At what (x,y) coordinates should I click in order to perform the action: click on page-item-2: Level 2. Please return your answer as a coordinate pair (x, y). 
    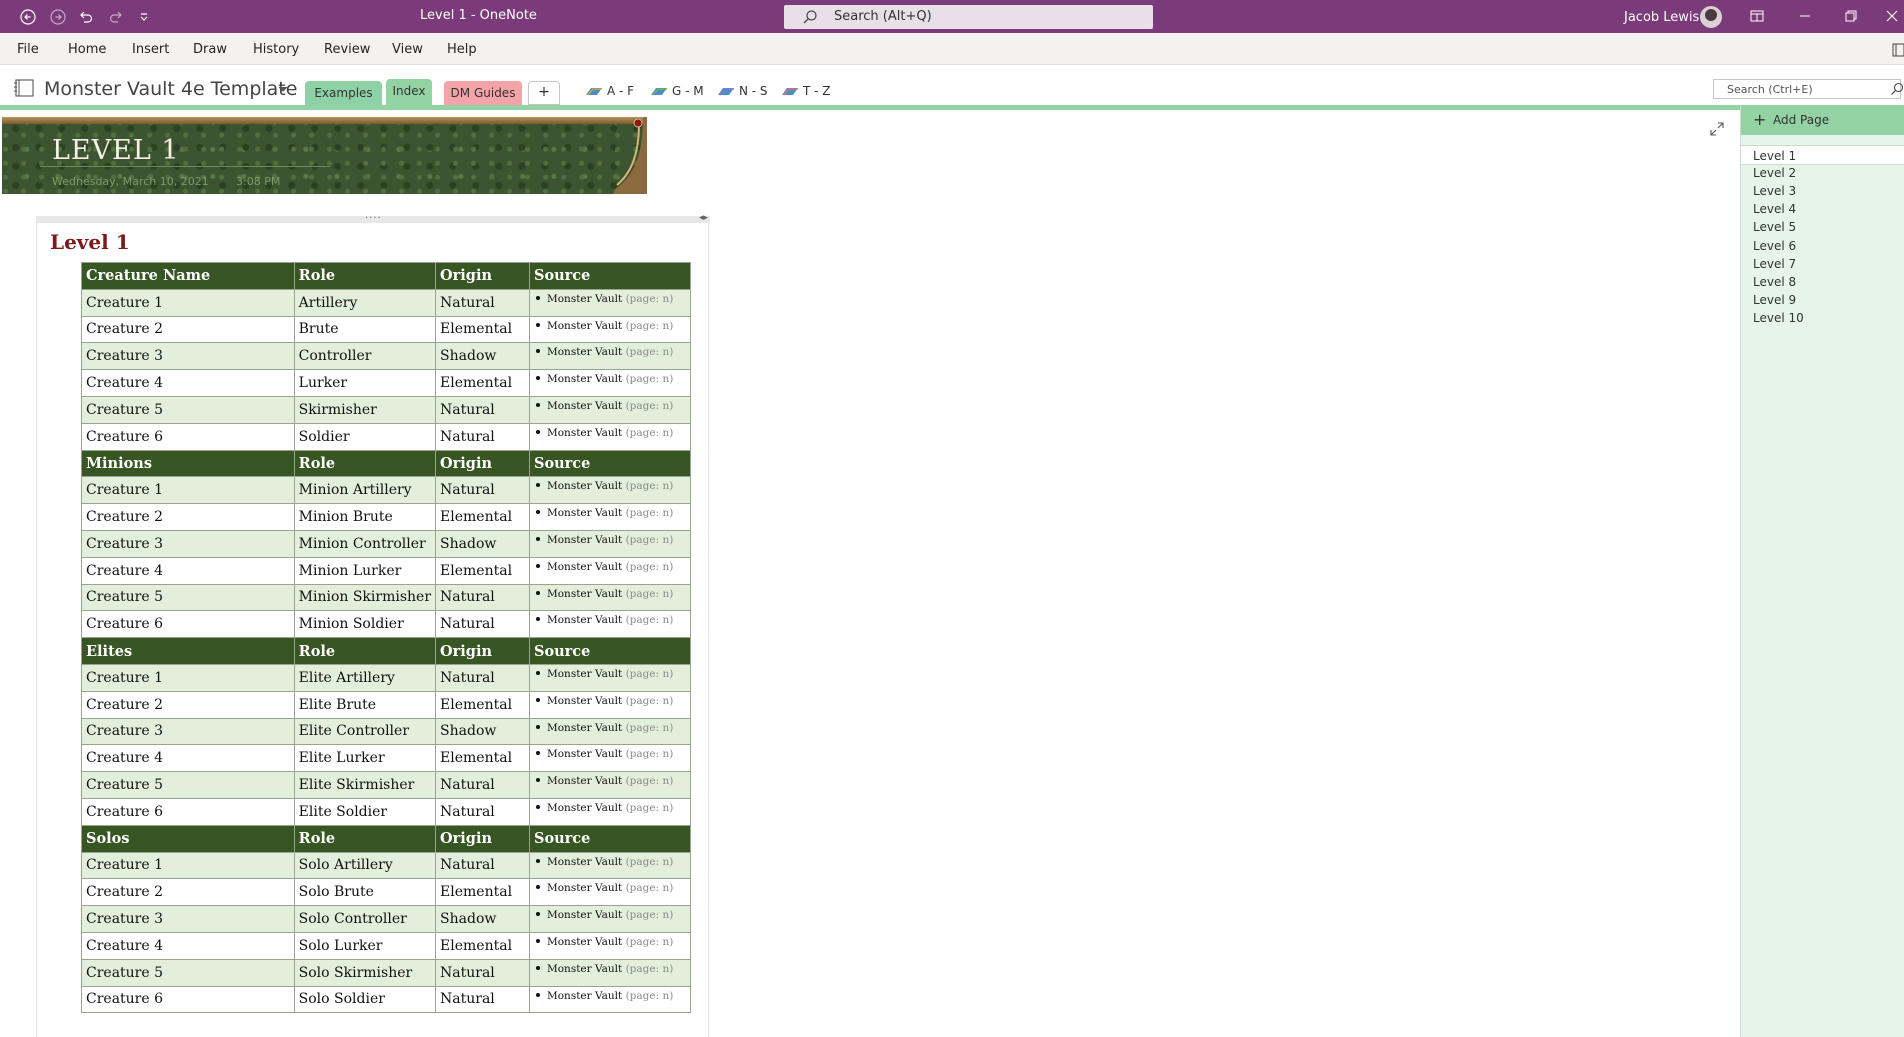
    Looking at the image, I should click on (1822, 173).